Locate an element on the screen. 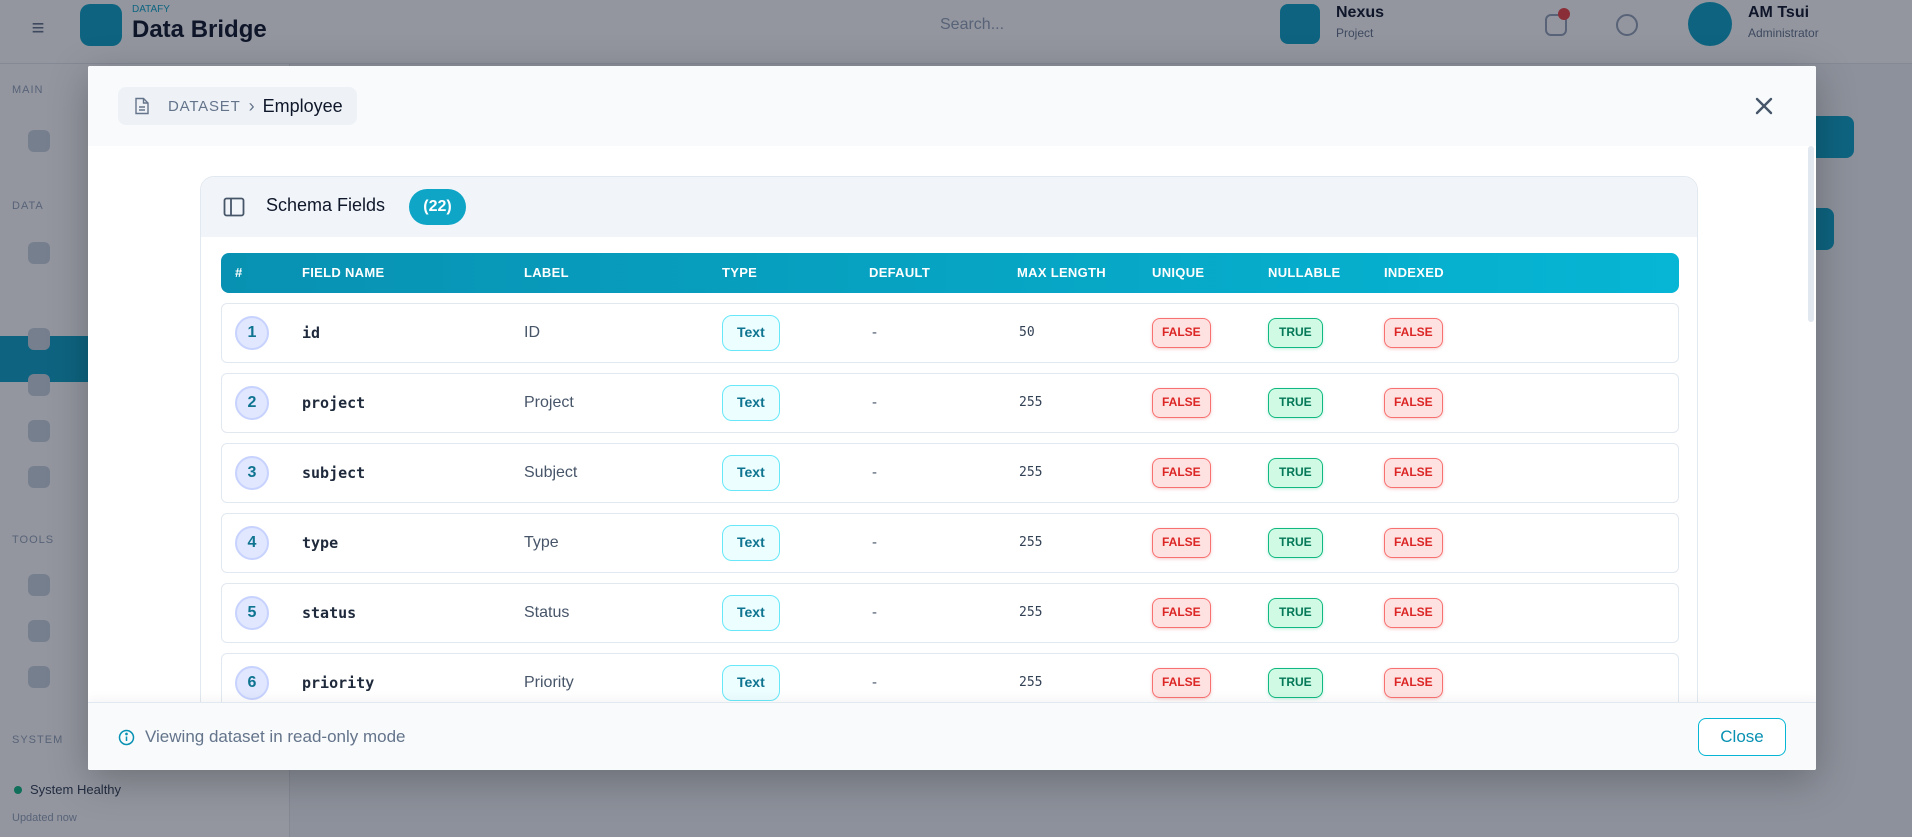 This screenshot has width=1912, height=837. table-row: 6 priority Priority Text - 255 FALSE TRUE FALSE is located at coordinates (950, 677).